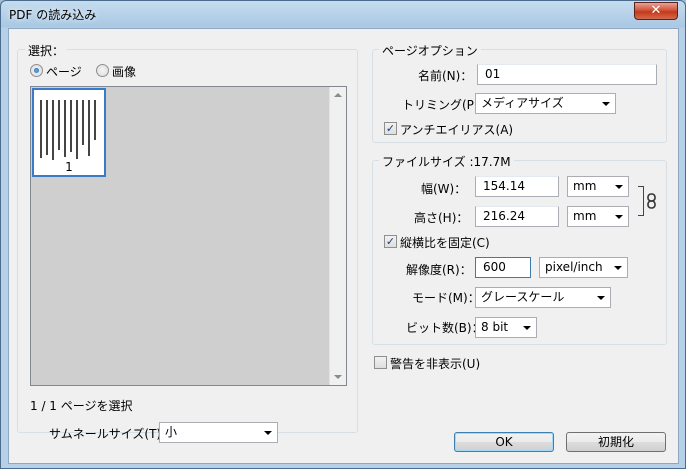 This screenshot has width=686, height=469. I want to click on page-number-label: 1, so click(69, 167).